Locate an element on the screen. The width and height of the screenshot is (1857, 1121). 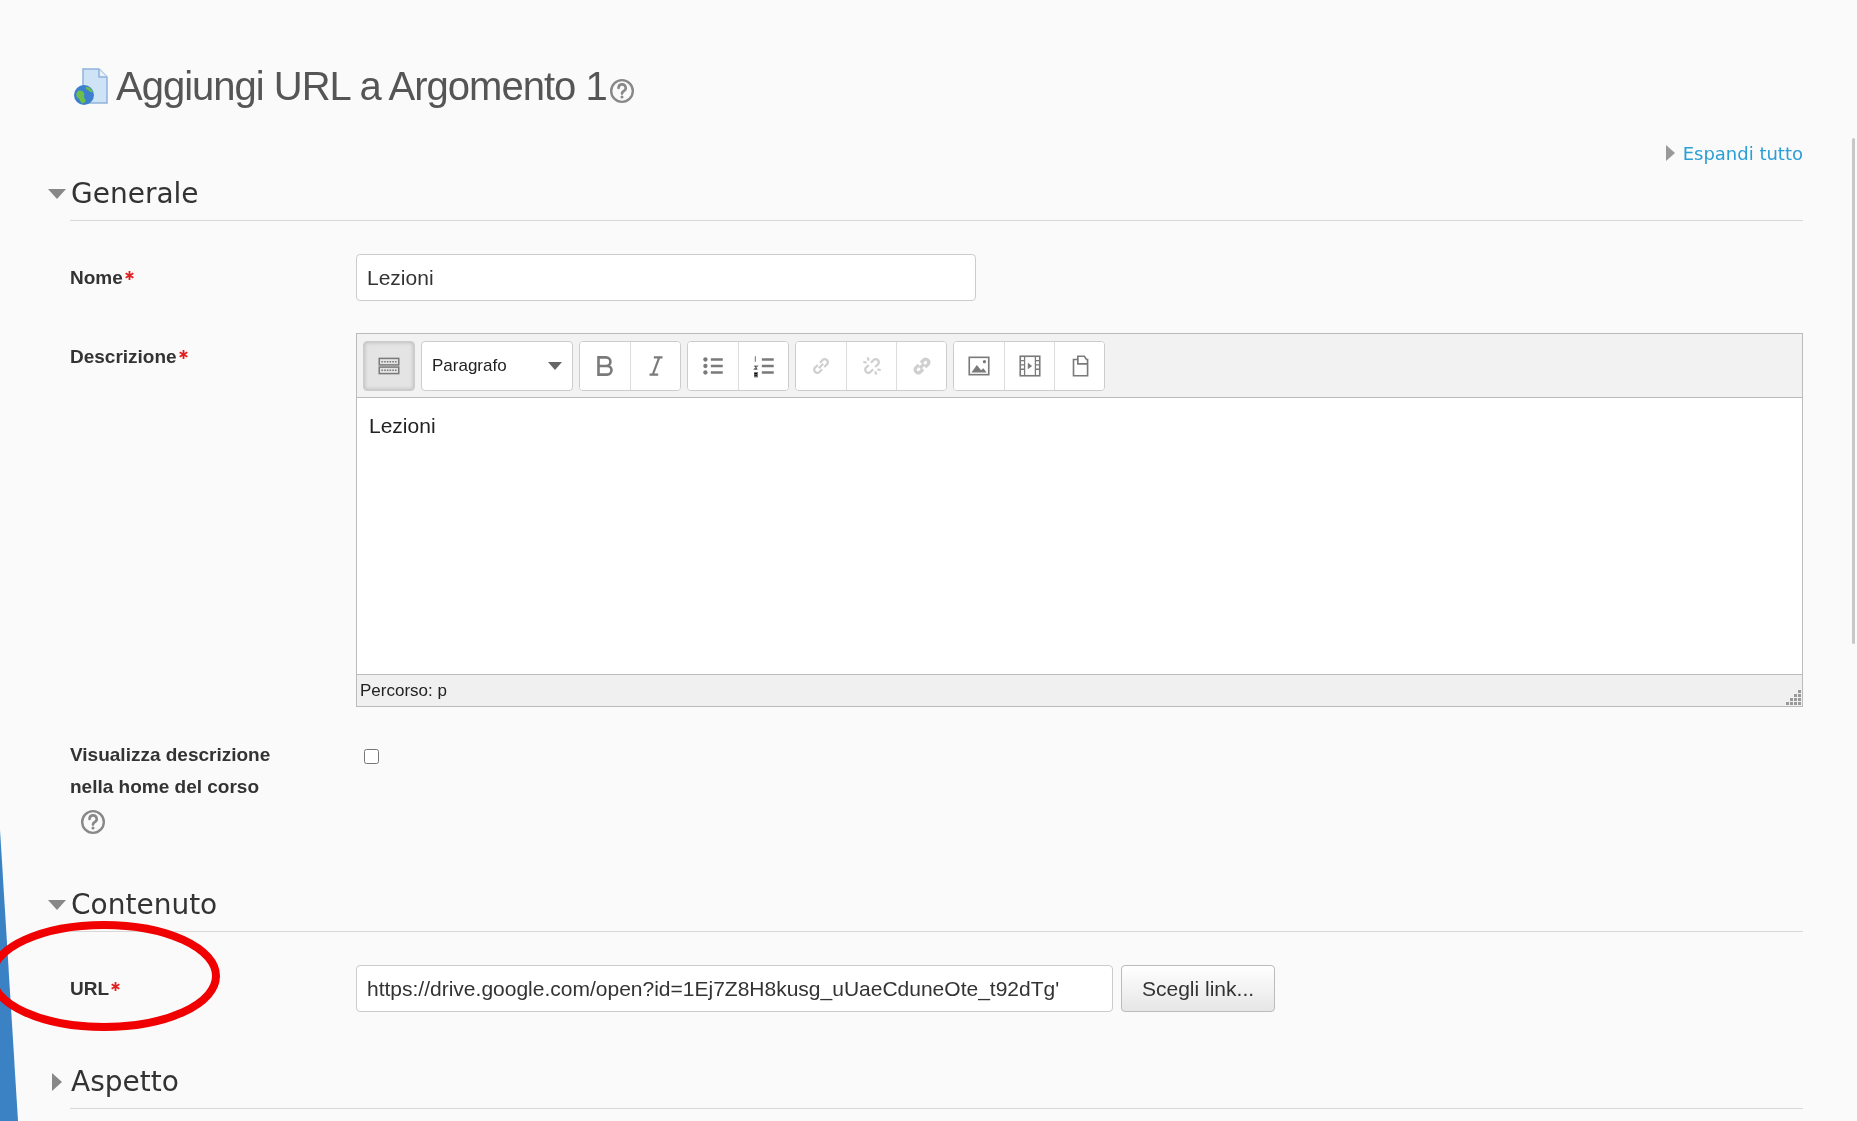
film-icon is located at coordinates (1029, 365).